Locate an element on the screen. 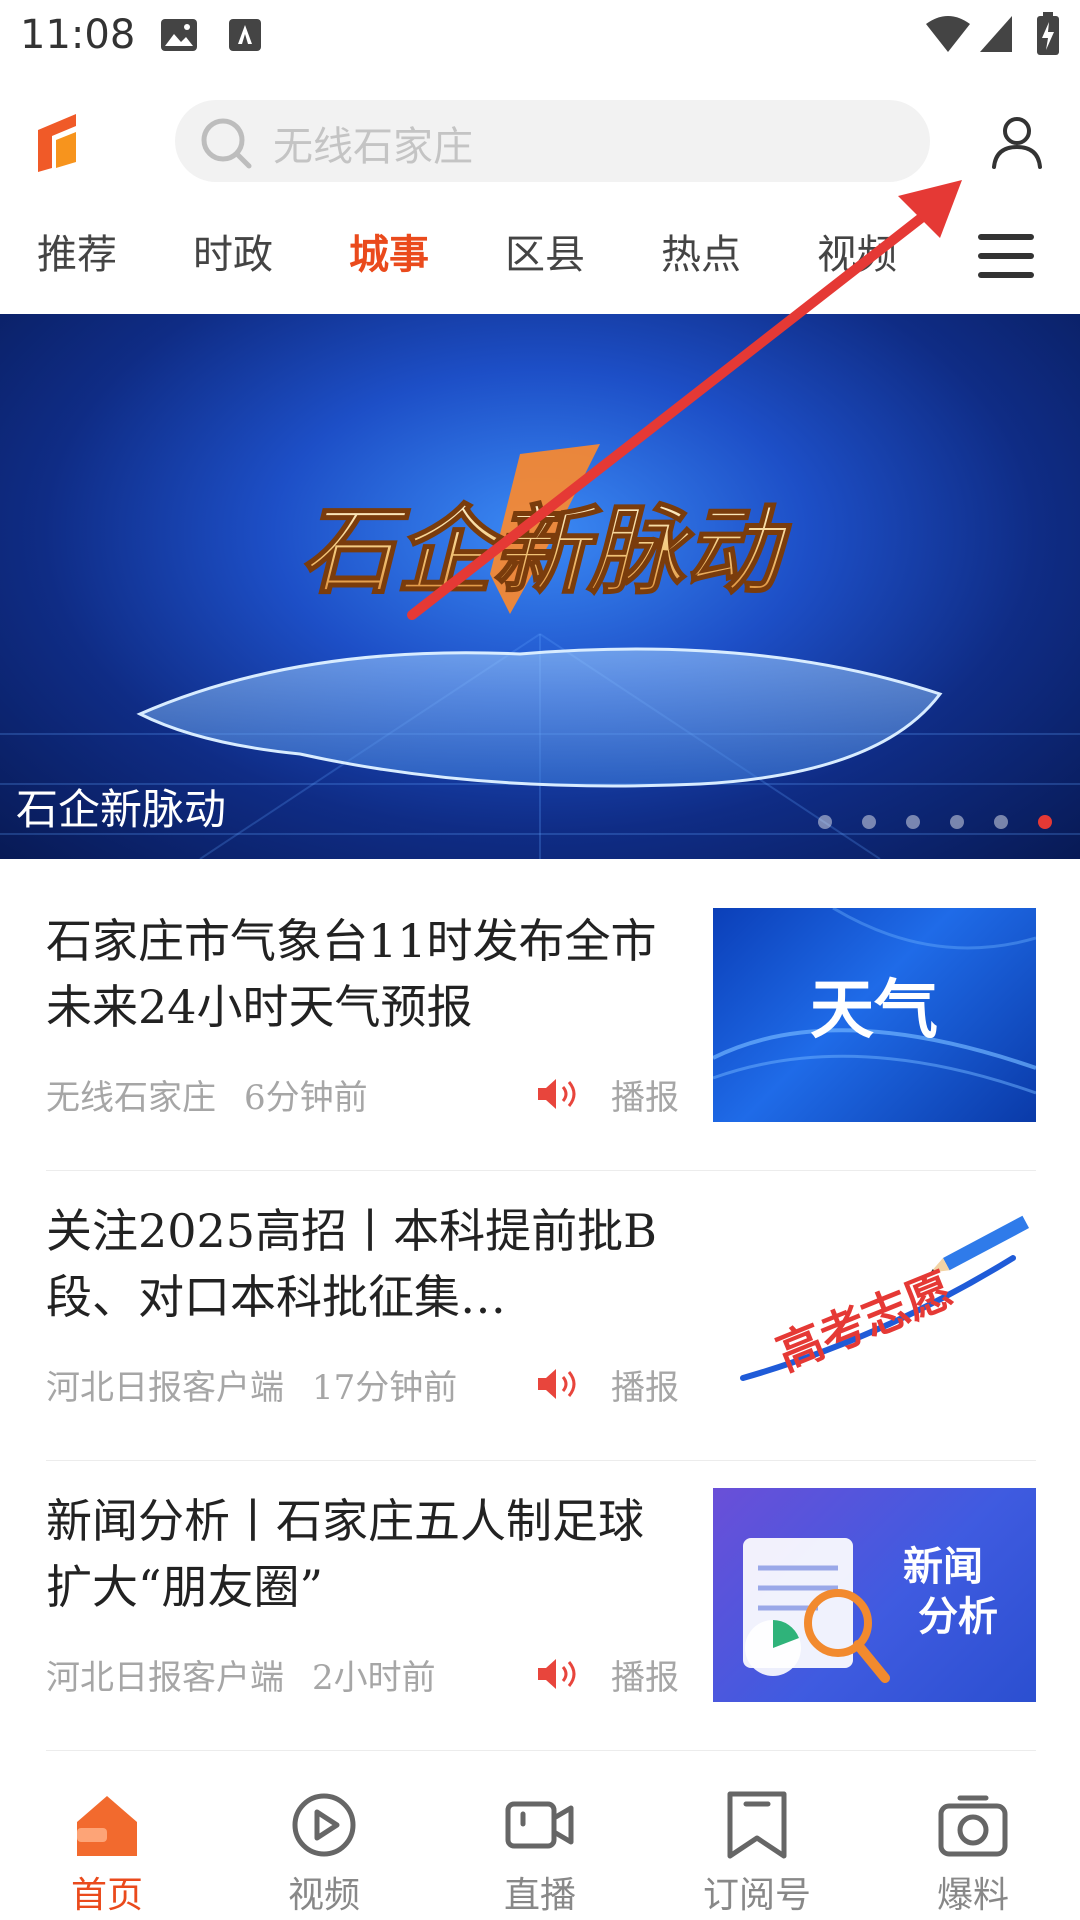  top-bar: 无线石家庄 is located at coordinates (540, 140).